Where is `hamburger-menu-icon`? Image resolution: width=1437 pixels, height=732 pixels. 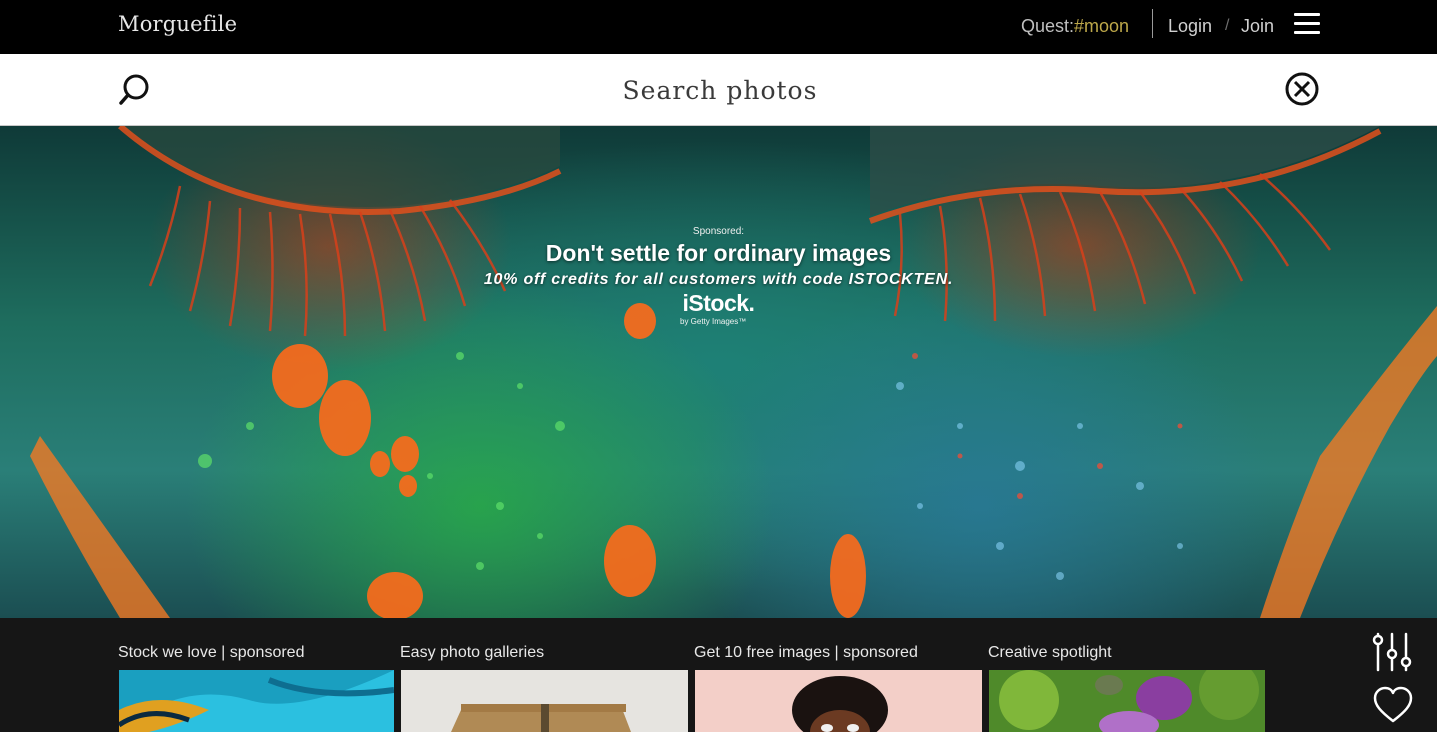
hamburger-menu-icon is located at coordinates (1307, 24).